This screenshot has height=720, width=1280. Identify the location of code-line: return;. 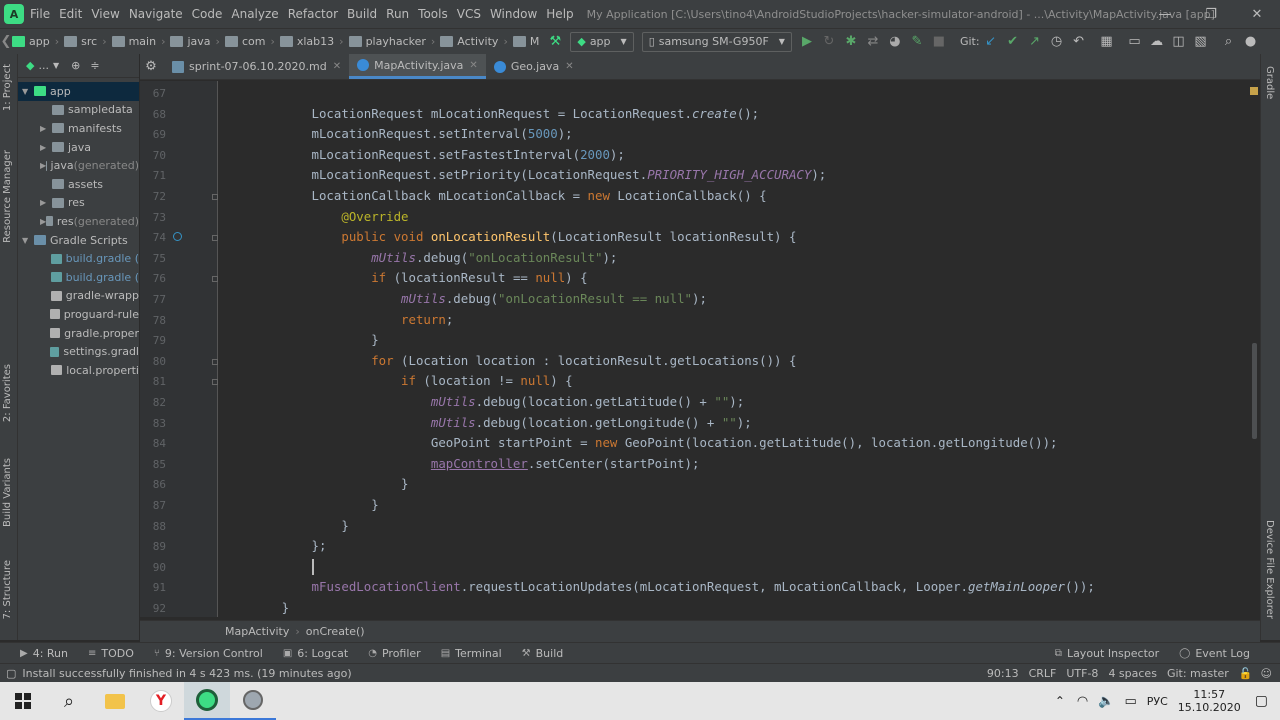
(337, 319).